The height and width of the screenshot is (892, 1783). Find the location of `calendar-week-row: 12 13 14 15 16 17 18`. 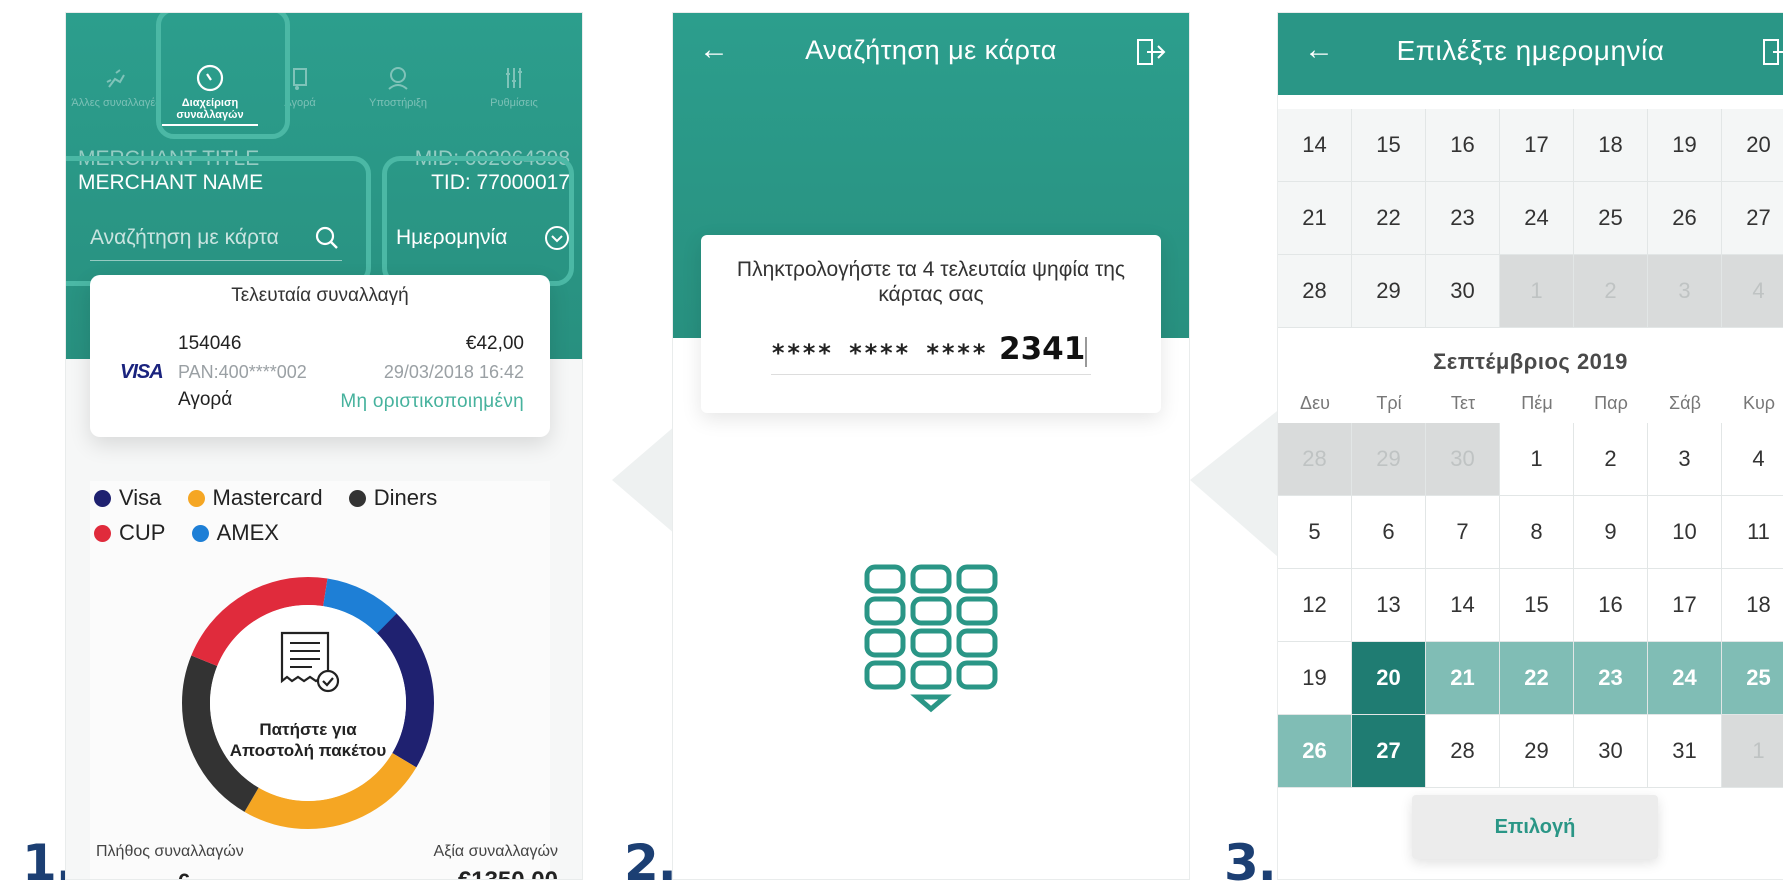

calendar-week-row: 12 13 14 15 16 17 18 is located at coordinates (1530, 605).